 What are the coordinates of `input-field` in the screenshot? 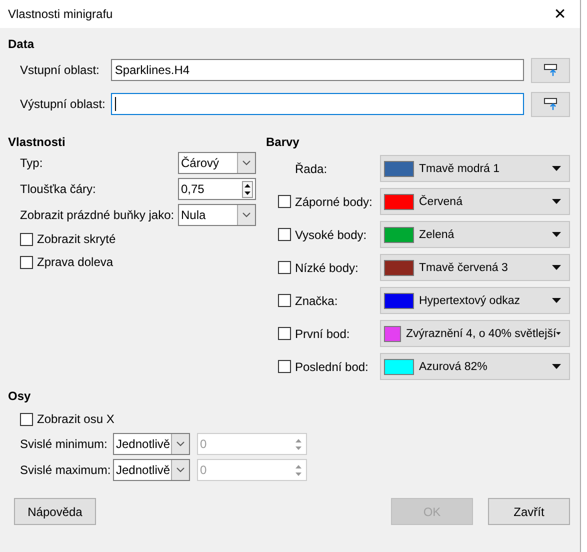 It's located at (317, 104).